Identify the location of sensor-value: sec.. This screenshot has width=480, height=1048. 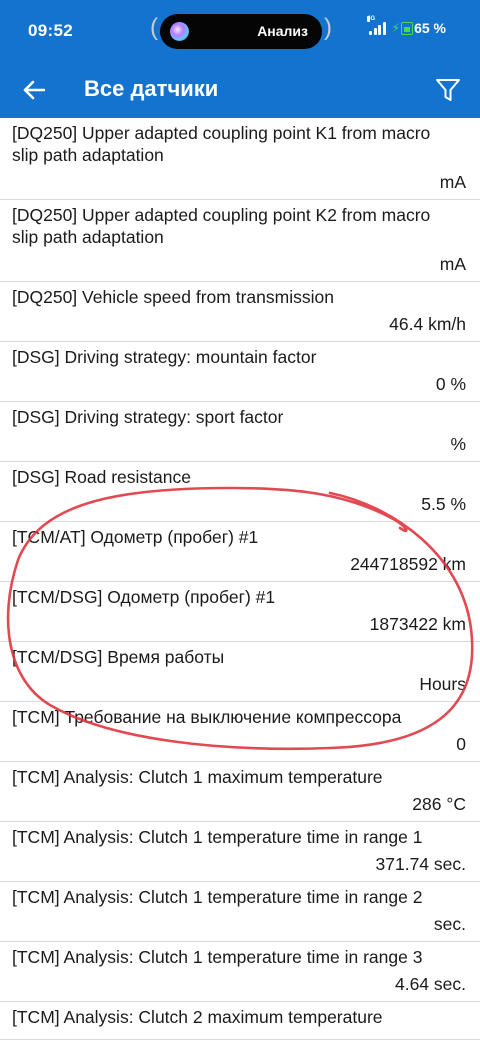
(449, 924).